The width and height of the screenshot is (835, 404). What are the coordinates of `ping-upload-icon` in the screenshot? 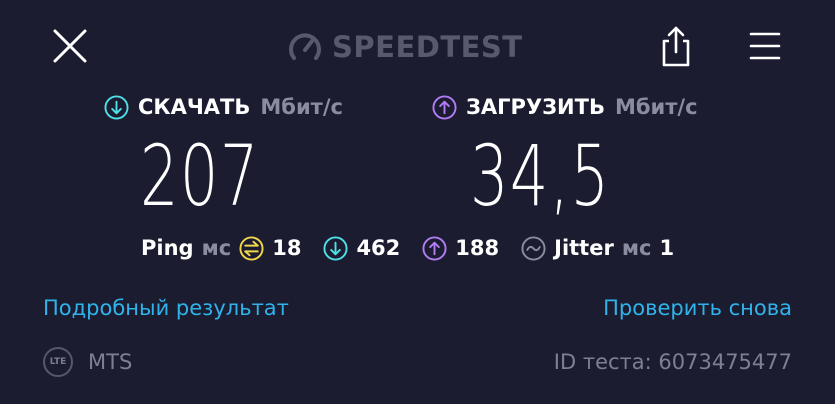 It's located at (434, 248).